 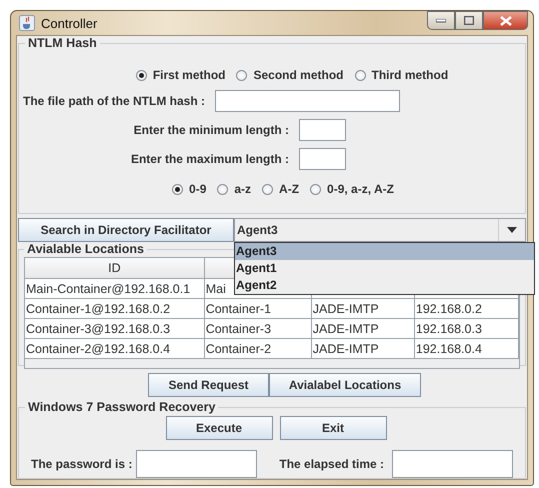 What do you see at coordinates (189, 189) in the screenshot?
I see `charset-radio: 0-9` at bounding box center [189, 189].